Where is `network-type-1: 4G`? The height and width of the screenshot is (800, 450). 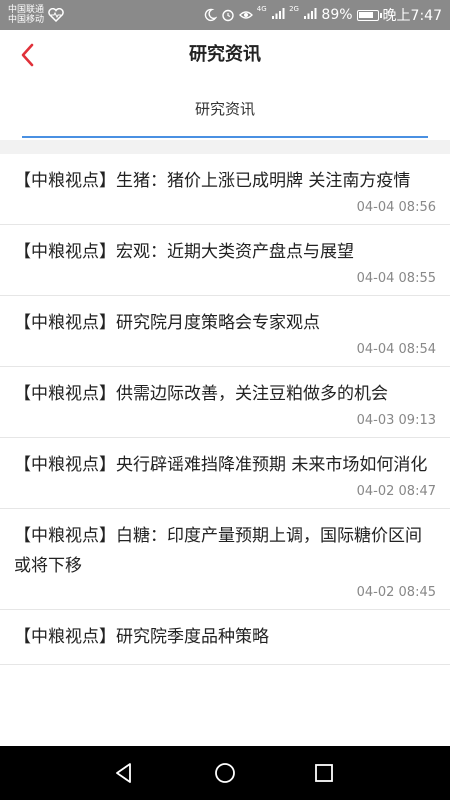
network-type-1: 4G is located at coordinates (261, 9).